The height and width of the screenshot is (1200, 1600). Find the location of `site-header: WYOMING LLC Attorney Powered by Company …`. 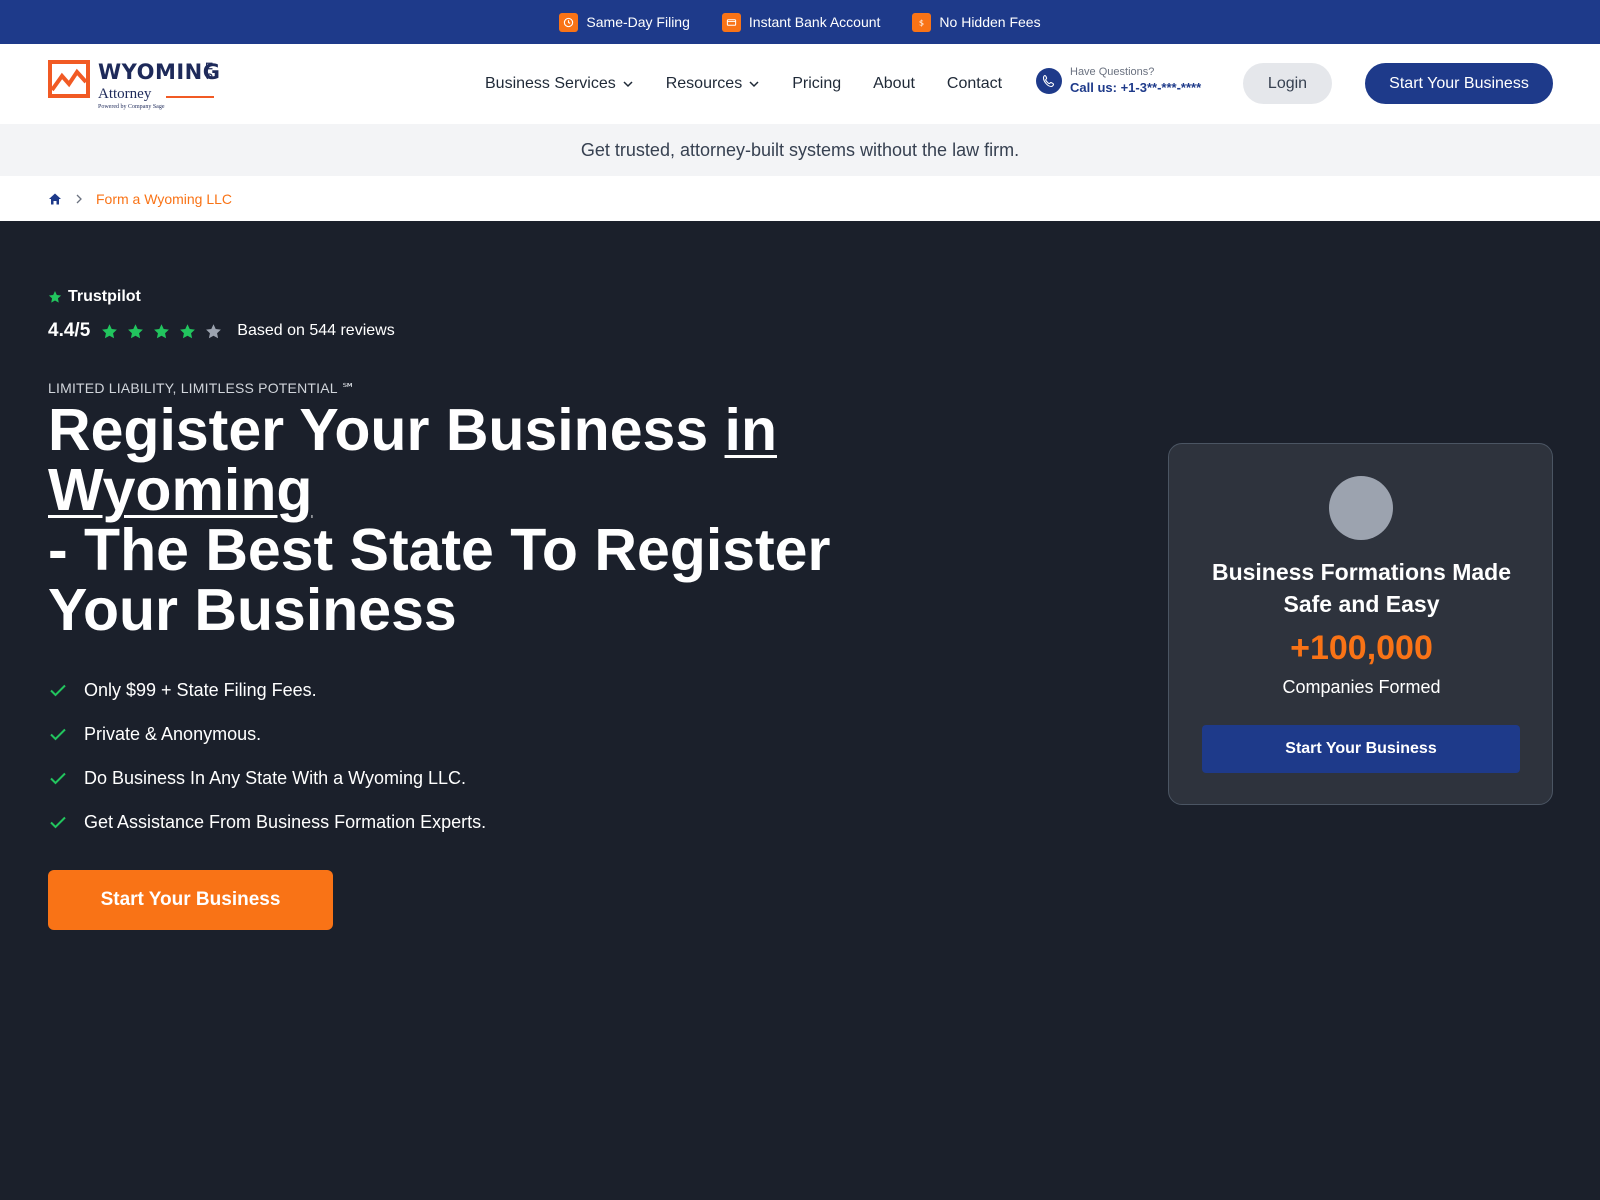

site-header: WYOMING LLC Attorney Powered by Company … is located at coordinates (800, 84).